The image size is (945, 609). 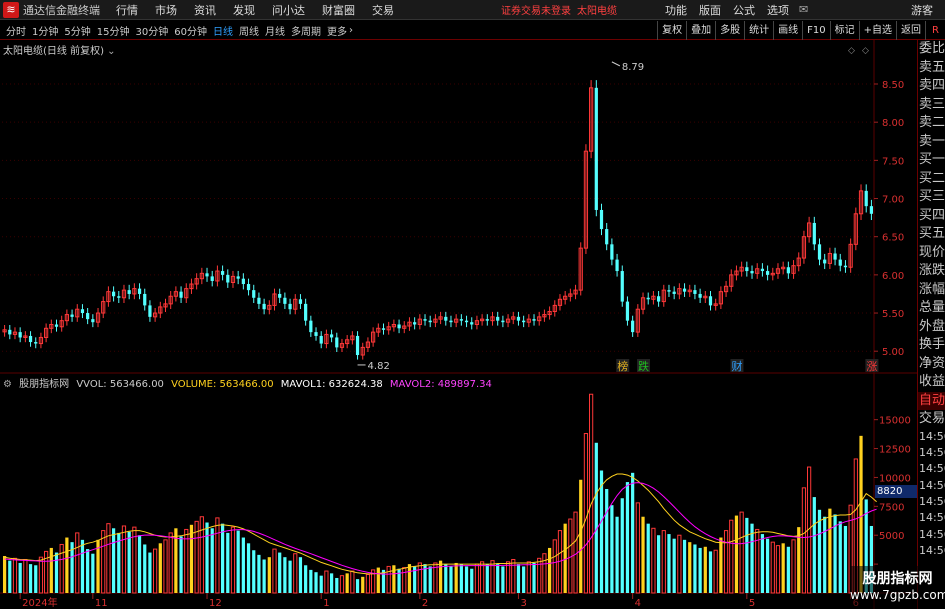 What do you see at coordinates (710, 10) in the screenshot?
I see `menu-layout: 版面` at bounding box center [710, 10].